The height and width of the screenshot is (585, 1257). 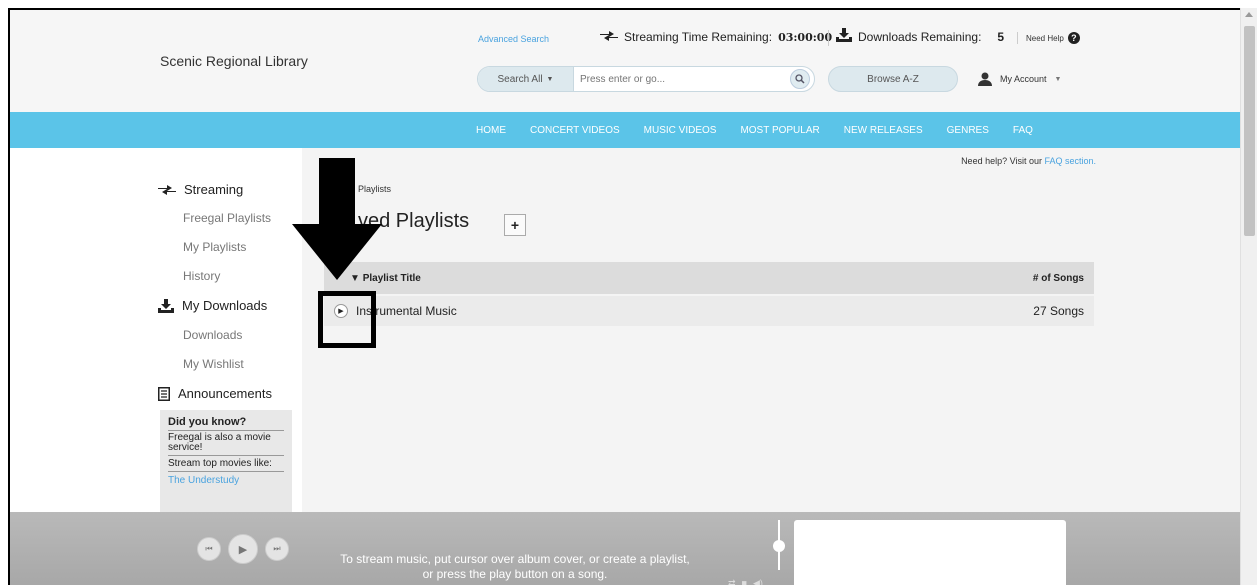 I want to click on streaming-time-remaining: Streaming Time Remaining: 03:00:00, so click(x=716, y=37).